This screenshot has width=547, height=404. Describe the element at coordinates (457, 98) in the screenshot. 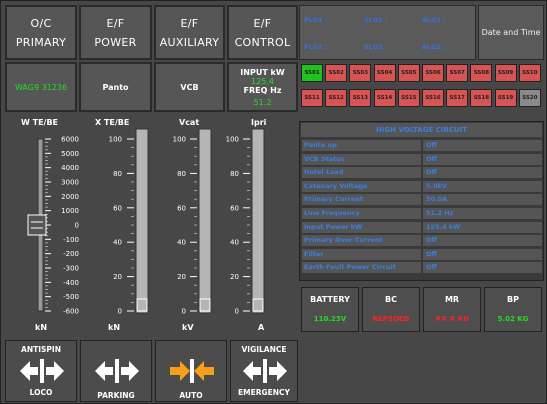

I see `ss-button-ss17: SS17` at that location.